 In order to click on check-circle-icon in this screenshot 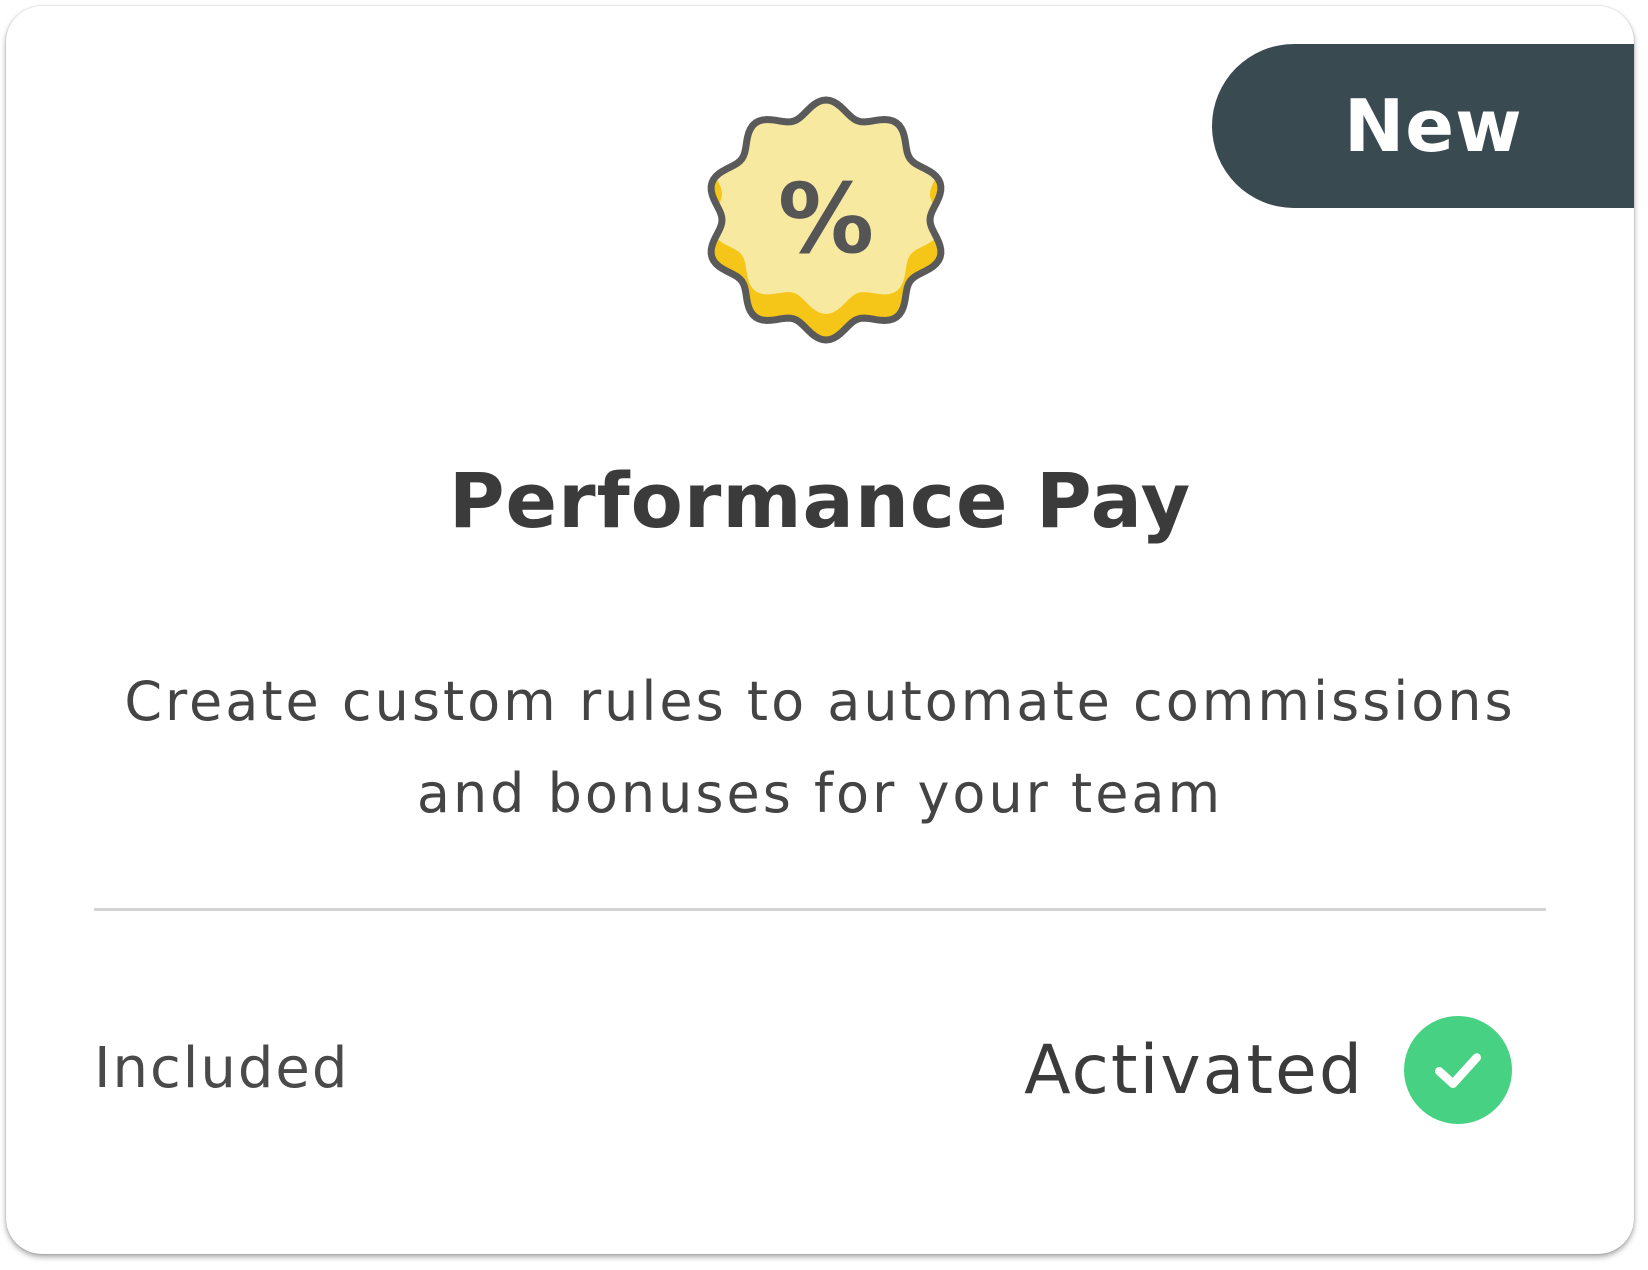, I will do `click(1458, 1070)`.